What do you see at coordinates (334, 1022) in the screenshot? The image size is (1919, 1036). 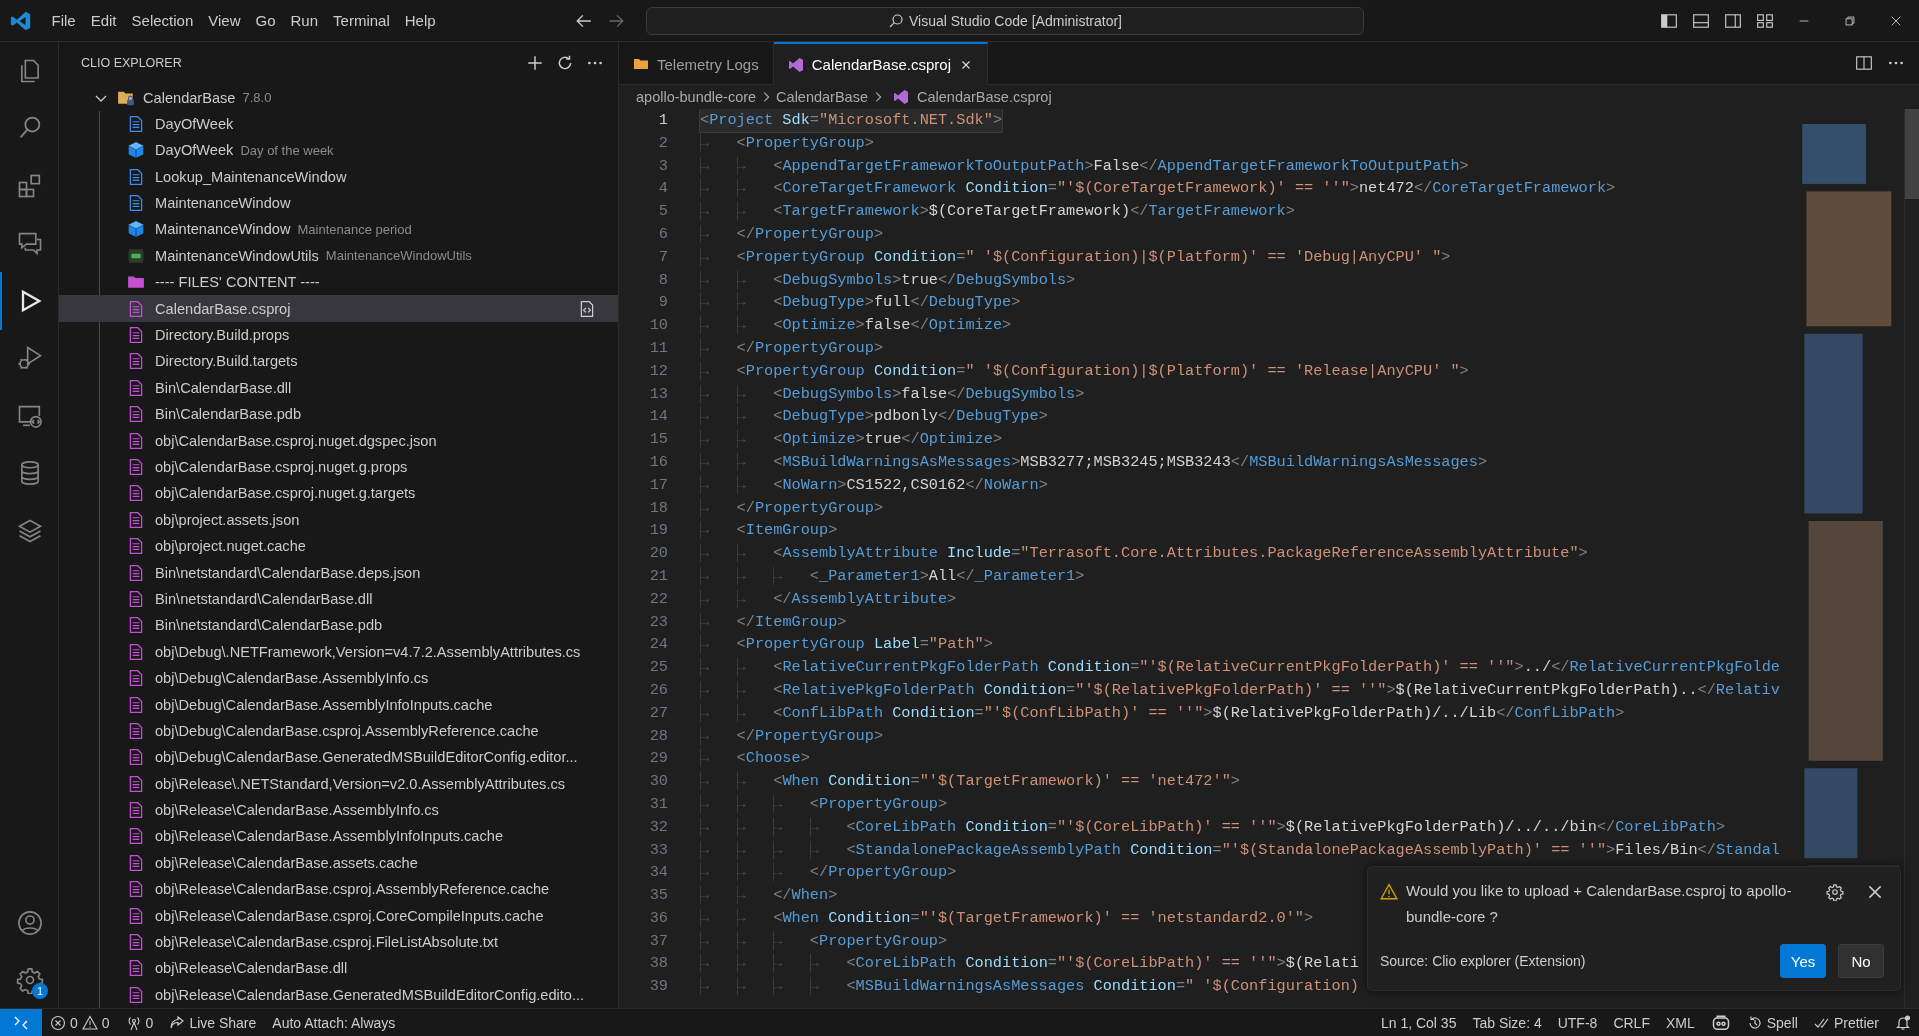 I see `status-item: Auto Attach: Always` at bounding box center [334, 1022].